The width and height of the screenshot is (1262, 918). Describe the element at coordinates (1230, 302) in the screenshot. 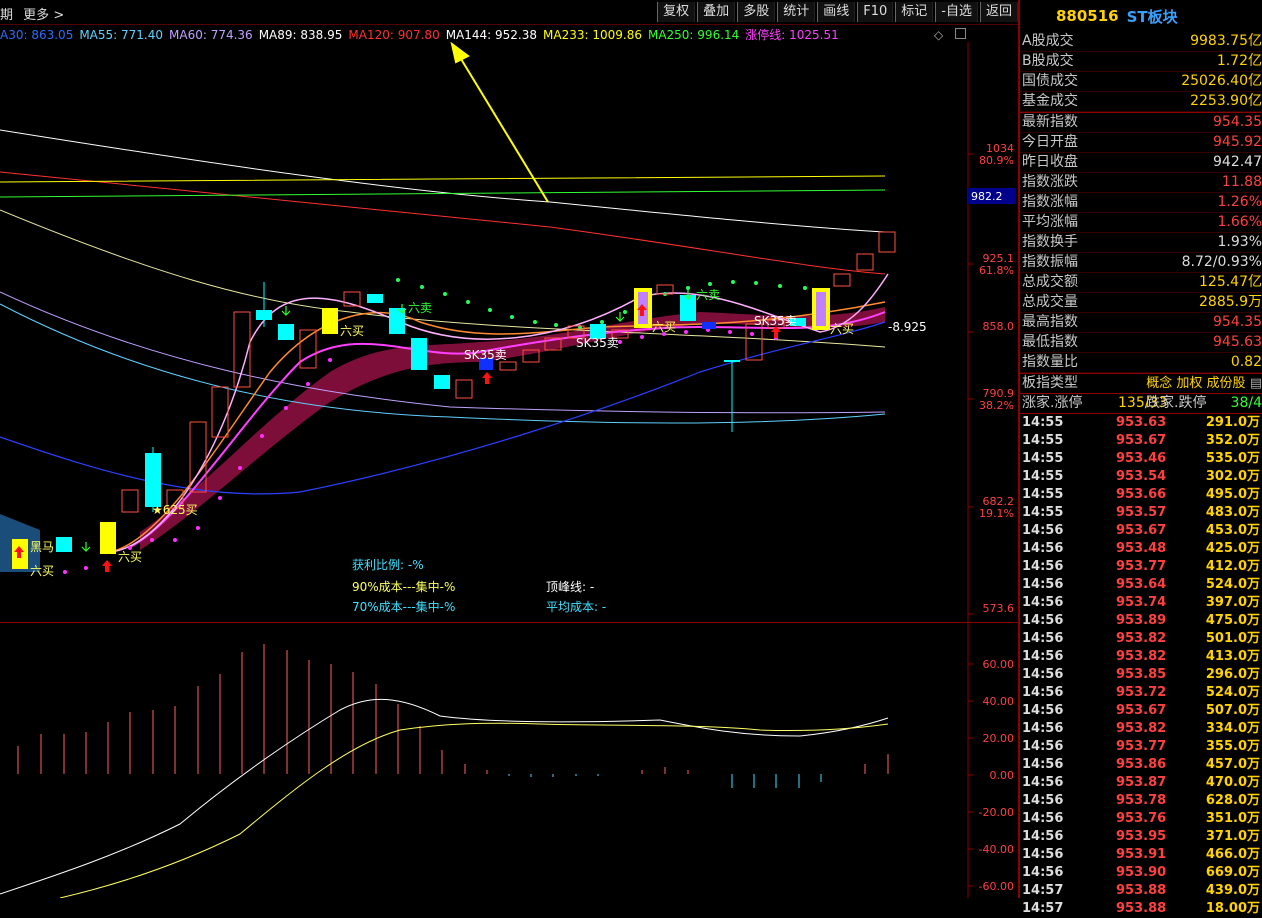

I see `stat-value: 2885.9万` at that location.